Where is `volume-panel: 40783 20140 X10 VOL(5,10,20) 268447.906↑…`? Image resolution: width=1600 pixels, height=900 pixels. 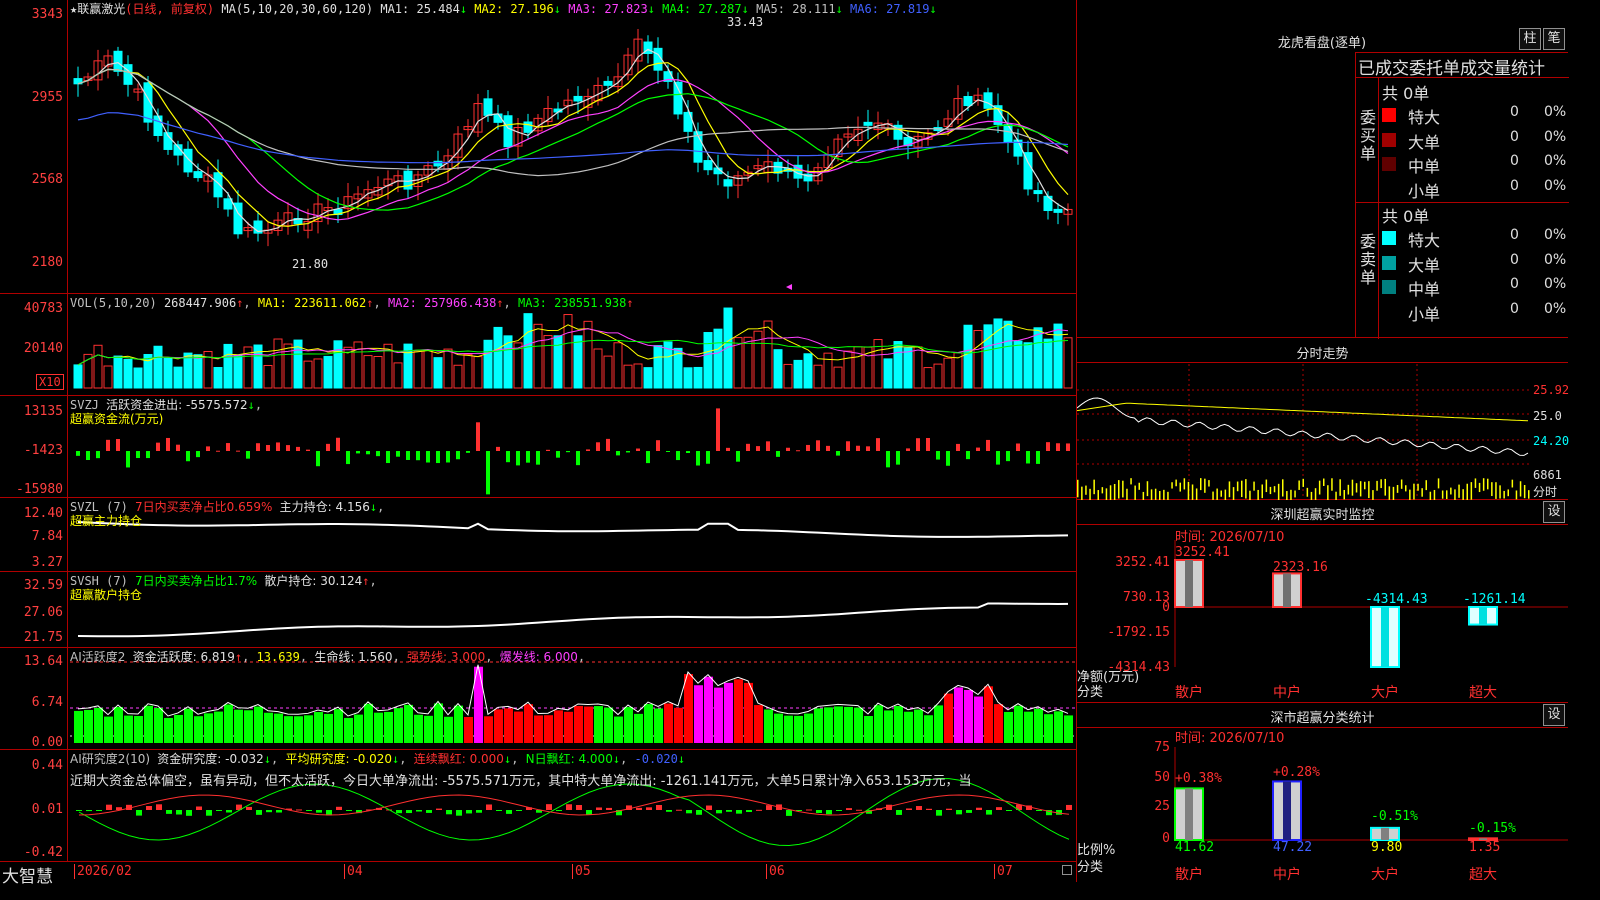 volume-panel: 40783 20140 X10 VOL(5,10,20) 268447.906↑… is located at coordinates (538, 345).